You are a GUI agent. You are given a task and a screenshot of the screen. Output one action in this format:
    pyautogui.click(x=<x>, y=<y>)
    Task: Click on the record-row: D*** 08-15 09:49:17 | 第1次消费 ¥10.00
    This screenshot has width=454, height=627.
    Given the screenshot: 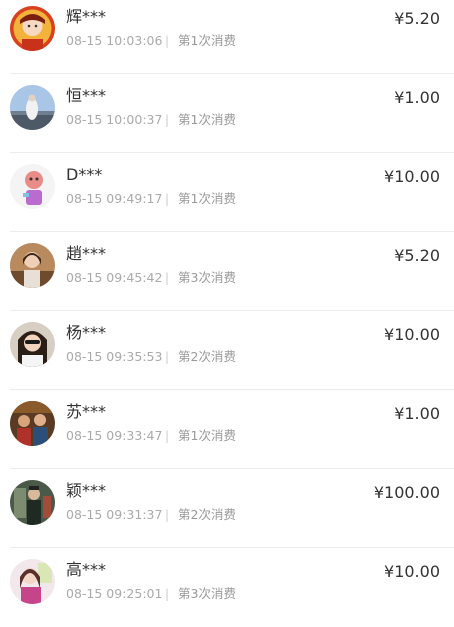 What is the action you would take?
    pyautogui.click(x=227, y=192)
    